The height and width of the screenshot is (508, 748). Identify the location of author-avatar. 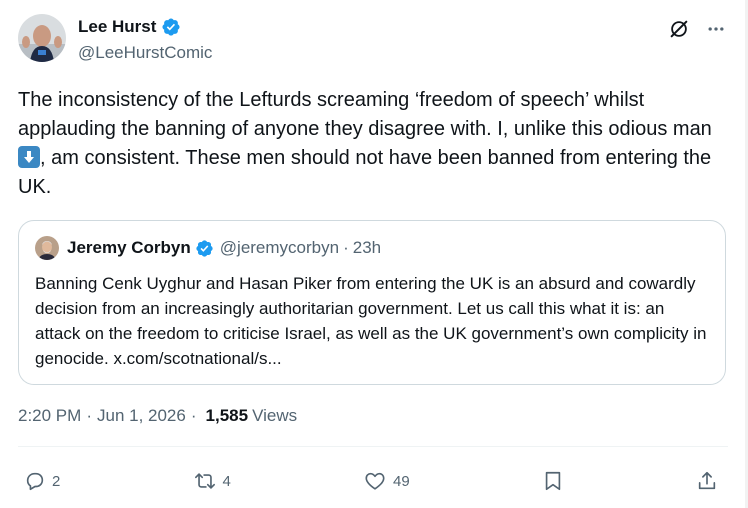
(42, 38).